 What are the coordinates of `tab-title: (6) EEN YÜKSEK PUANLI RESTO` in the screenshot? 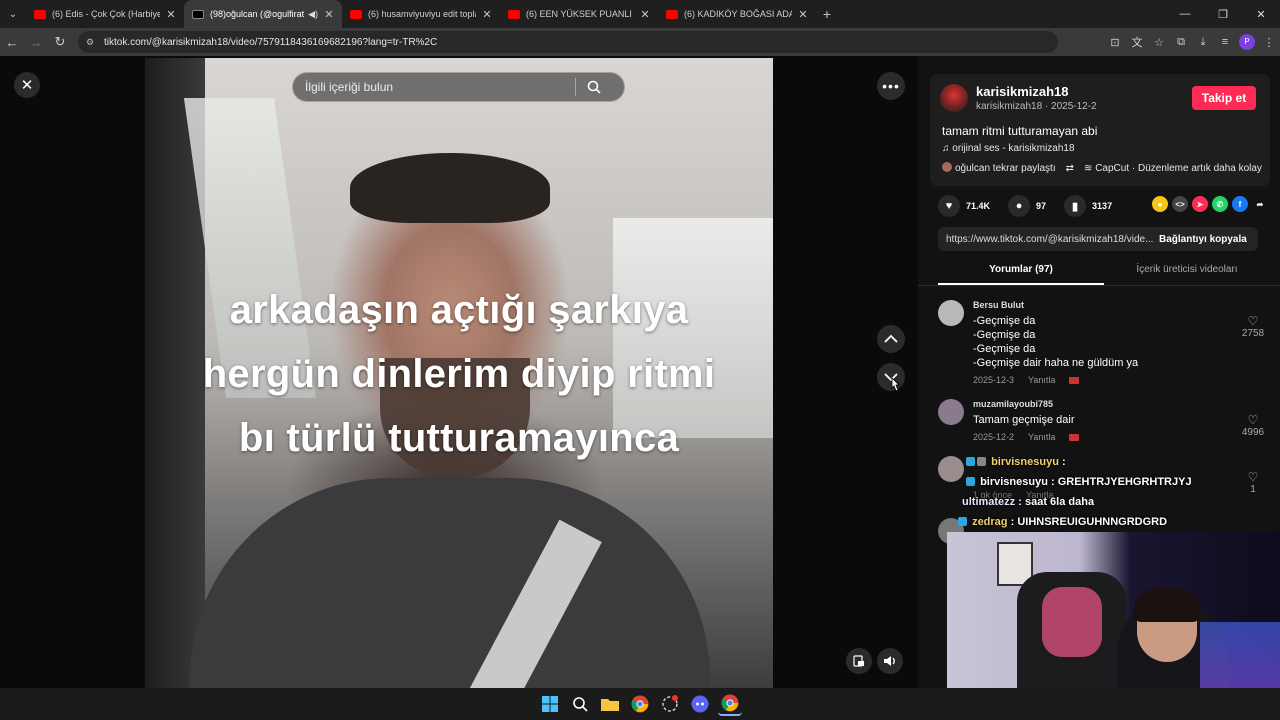 It's located at (580, 14).